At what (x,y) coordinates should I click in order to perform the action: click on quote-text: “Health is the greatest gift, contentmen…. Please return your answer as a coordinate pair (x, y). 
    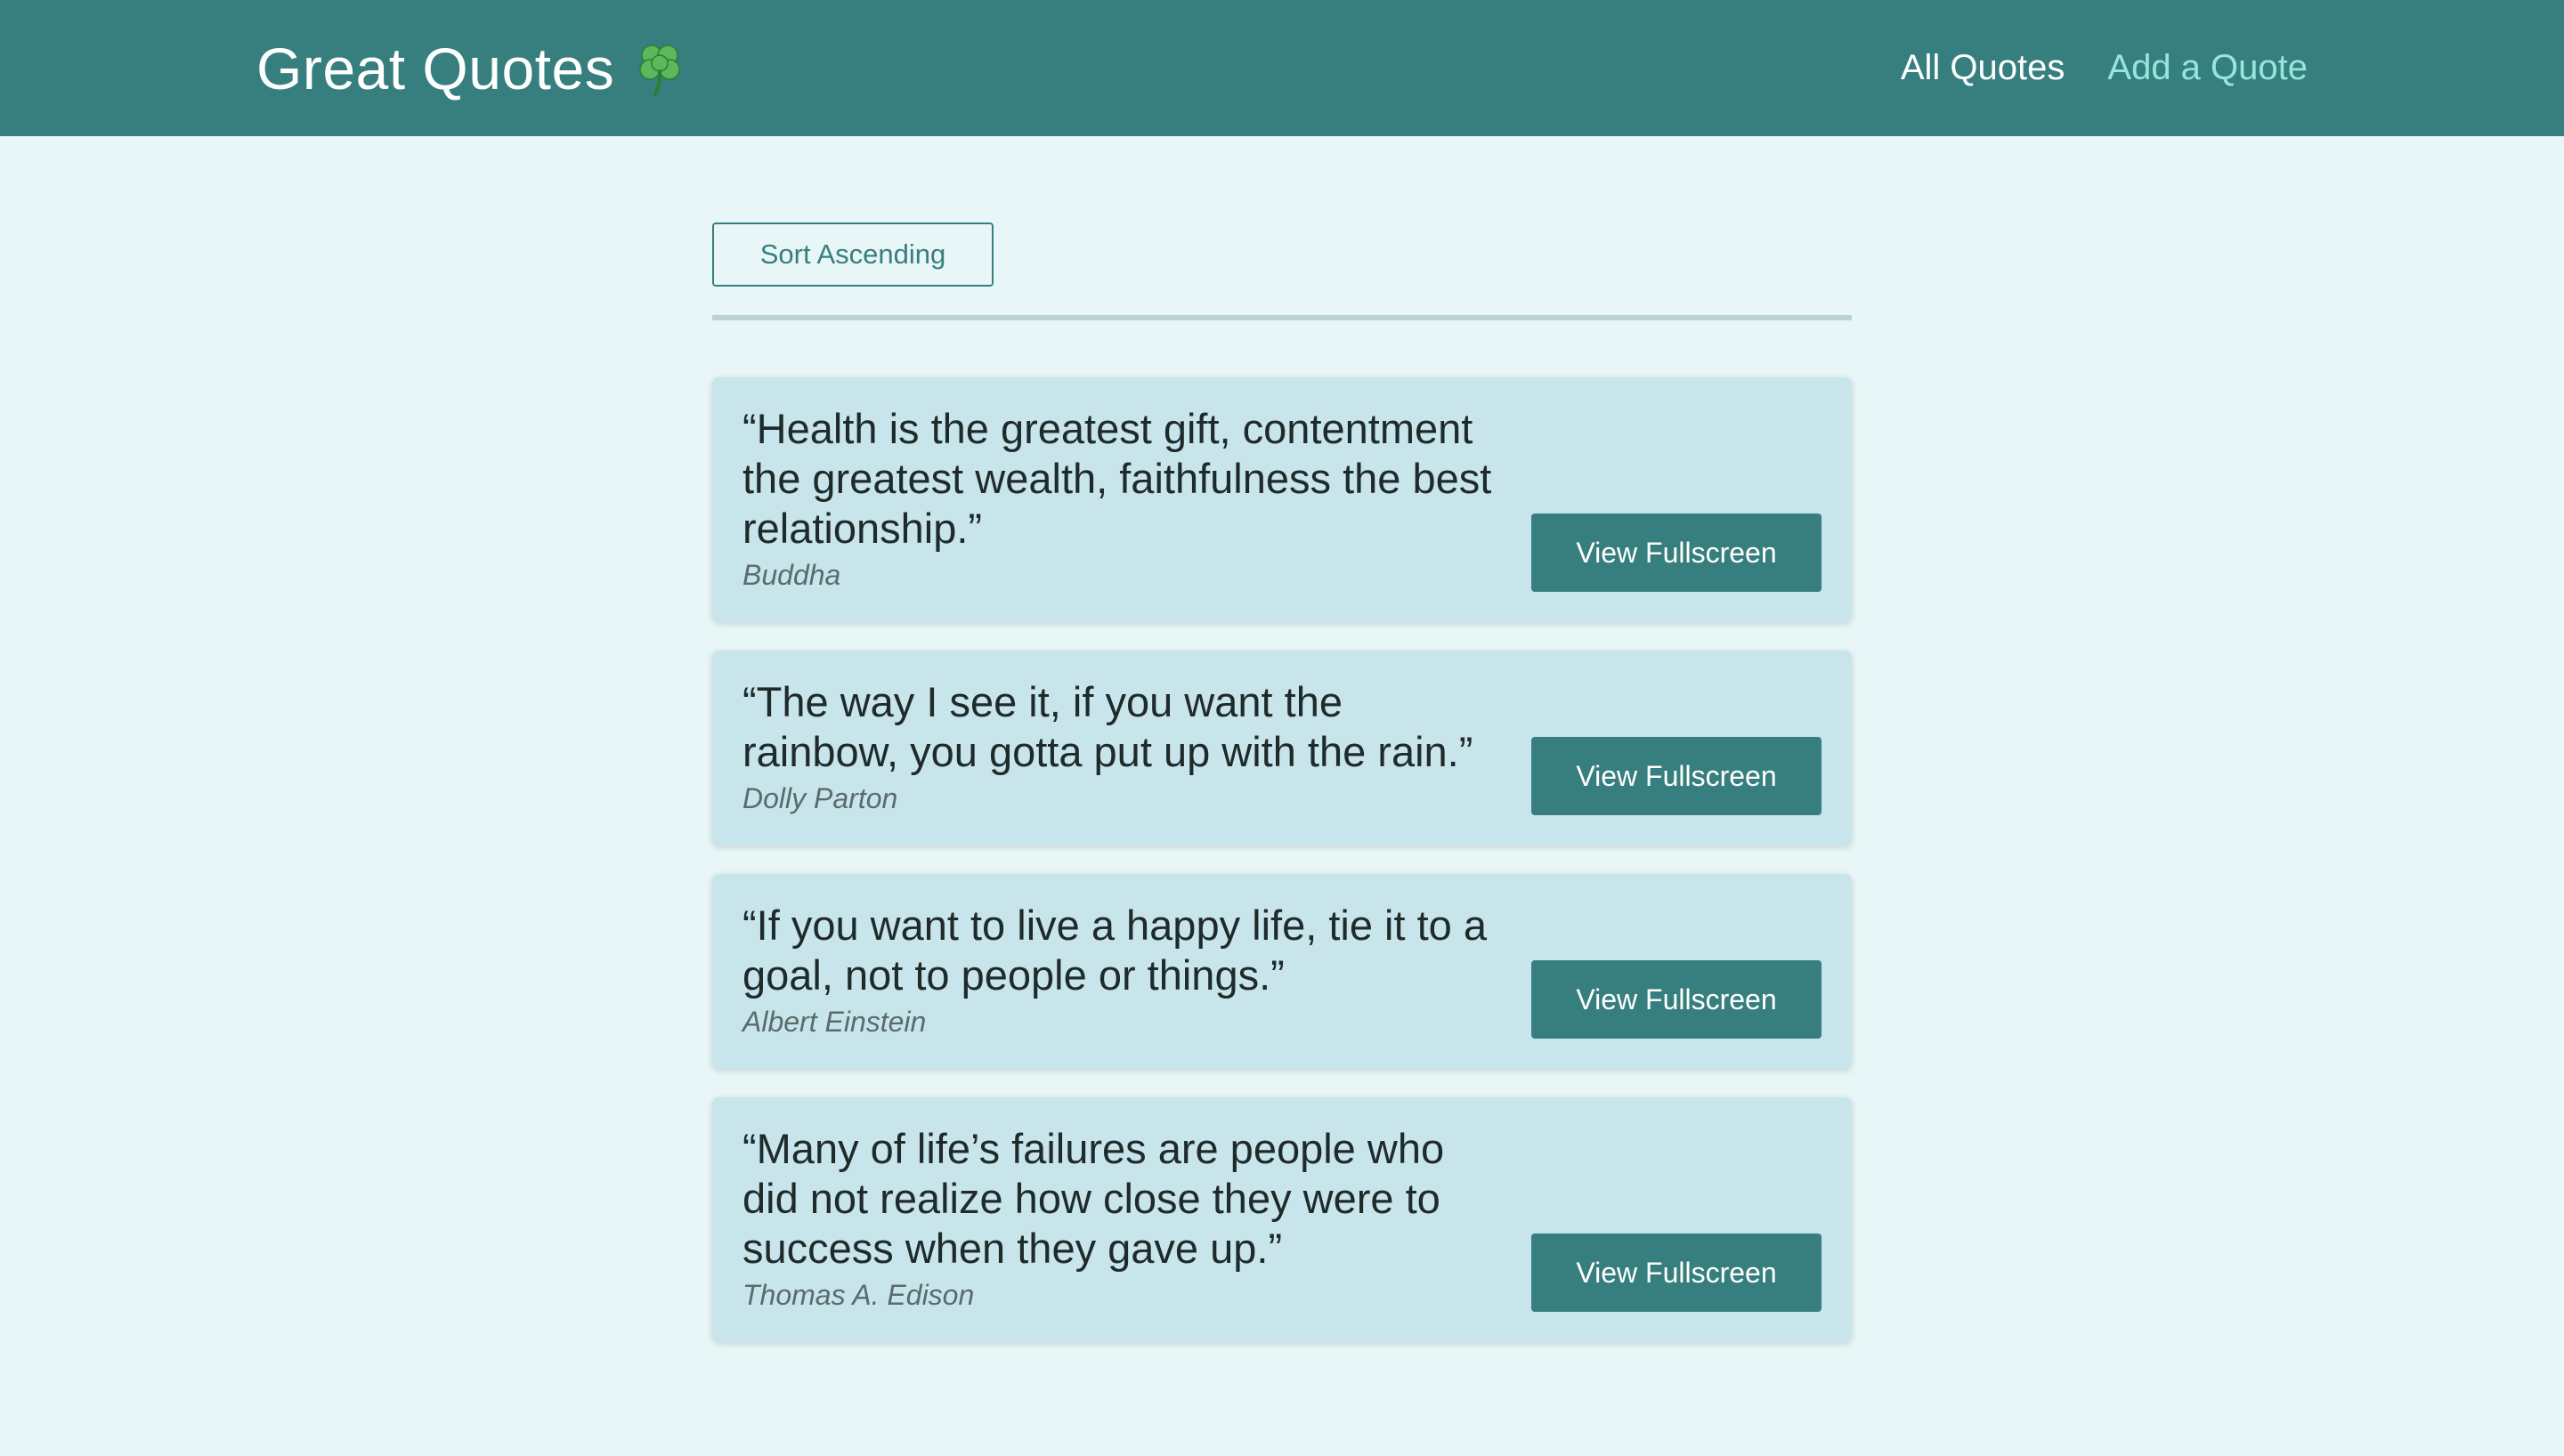
    Looking at the image, I should click on (1117, 478).